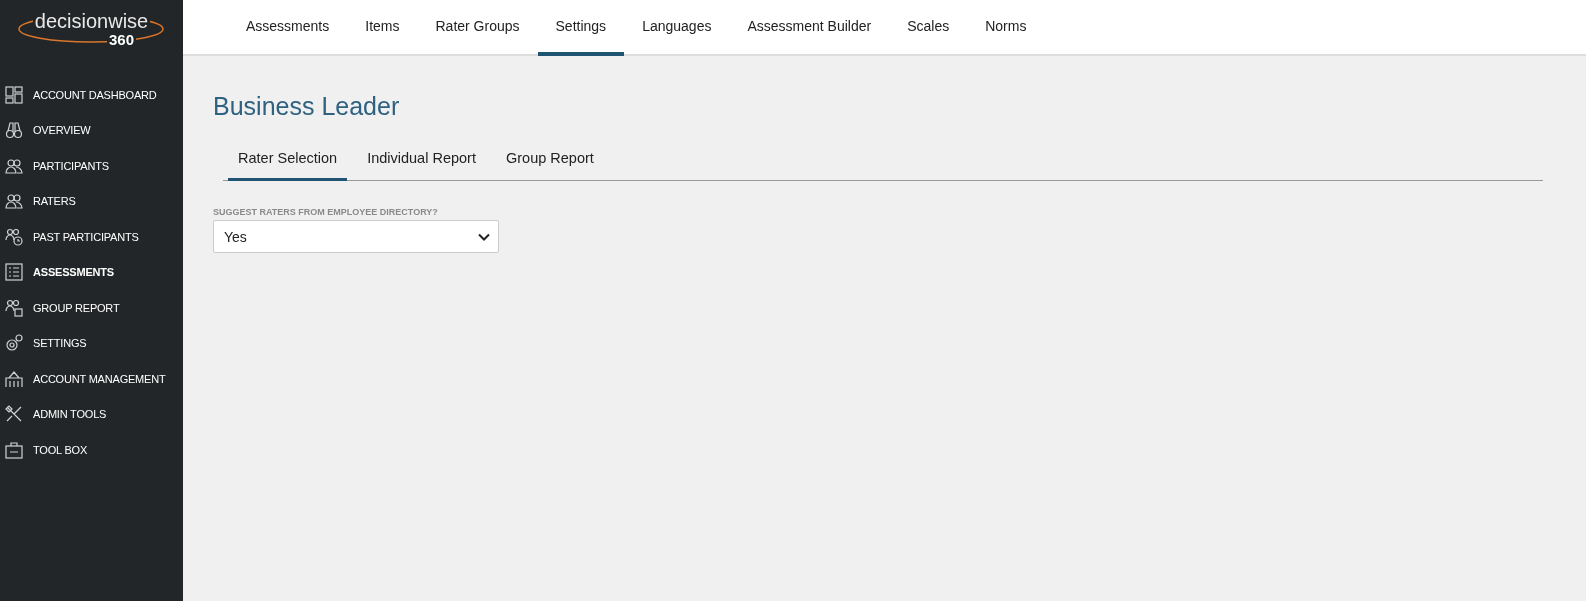  Describe the element at coordinates (91, 130) in the screenshot. I see `sidebar-item: OVERVIEW` at that location.